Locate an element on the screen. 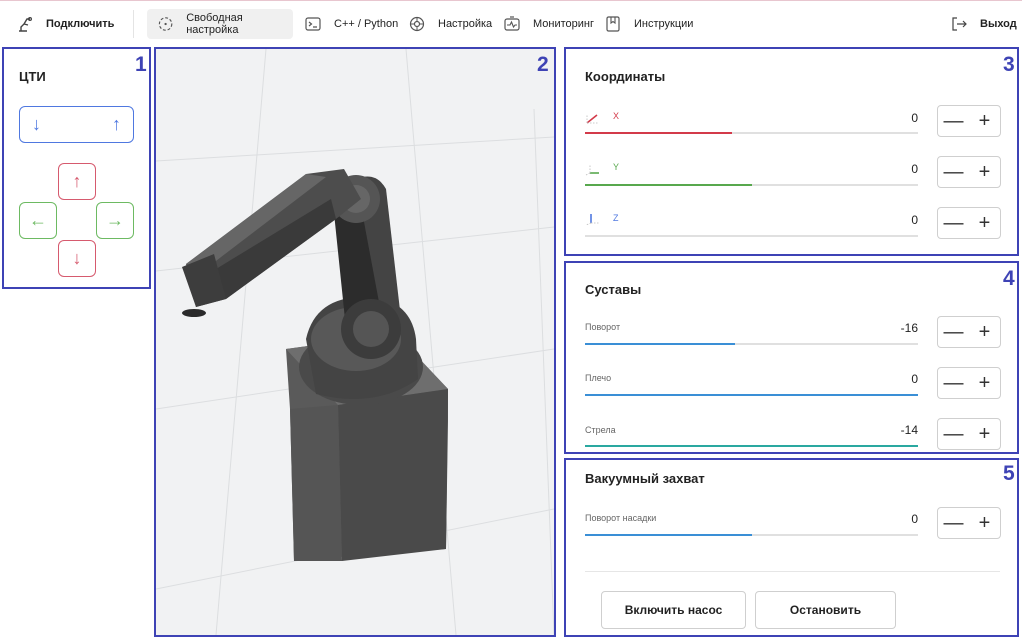 The height and width of the screenshot is (640, 1022). boom-slider-fill is located at coordinates (751, 446).